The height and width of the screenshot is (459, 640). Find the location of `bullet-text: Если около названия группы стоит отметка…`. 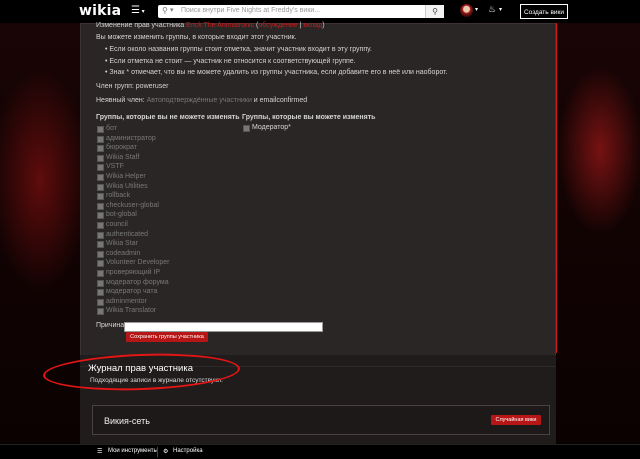

bullet-text: Если около названия группы стоит отметка… is located at coordinates (240, 49).